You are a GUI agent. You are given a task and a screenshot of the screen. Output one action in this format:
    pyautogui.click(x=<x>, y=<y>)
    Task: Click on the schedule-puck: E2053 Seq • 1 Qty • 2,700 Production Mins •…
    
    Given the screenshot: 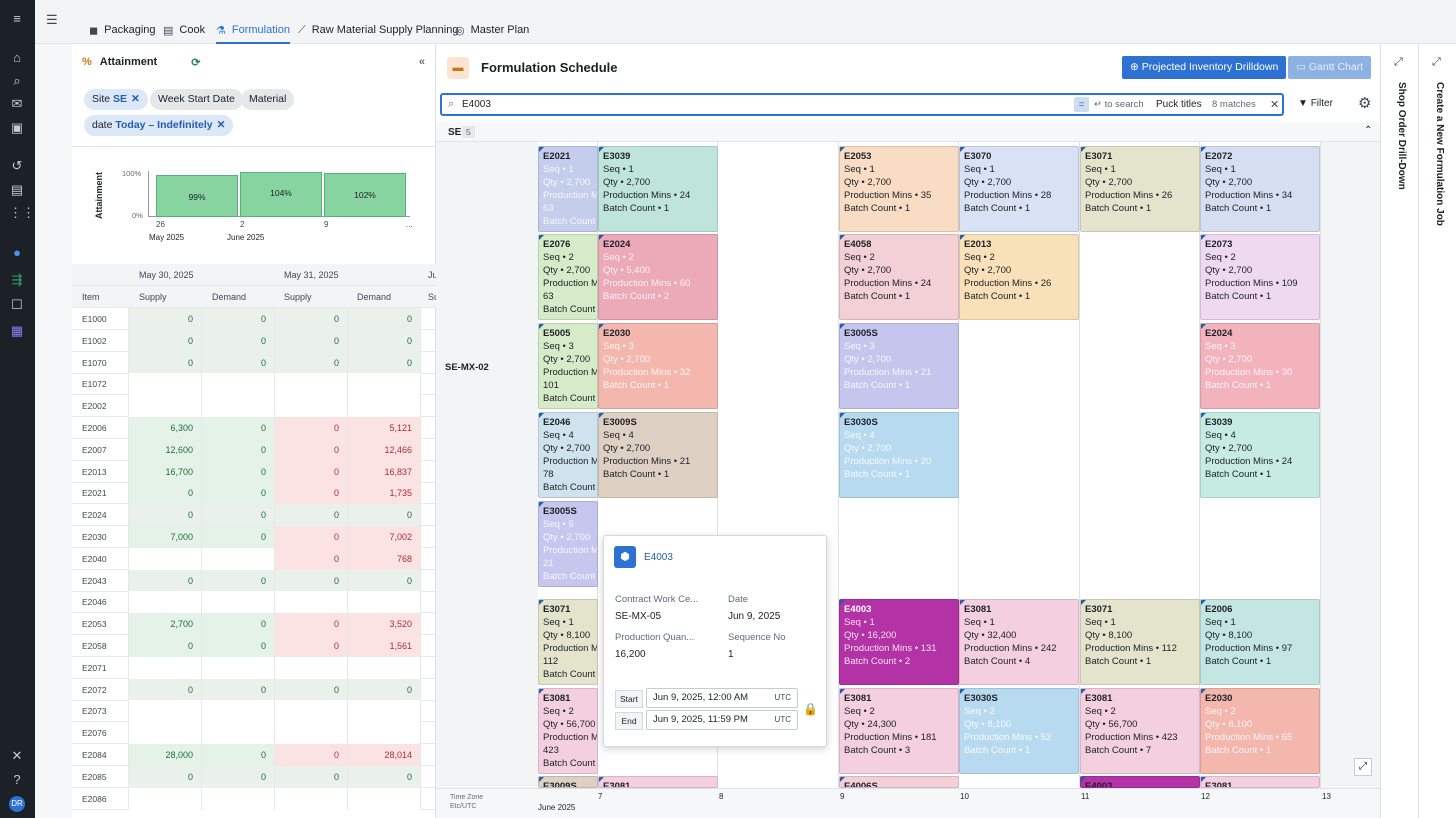 What is the action you would take?
    pyautogui.click(x=899, y=189)
    